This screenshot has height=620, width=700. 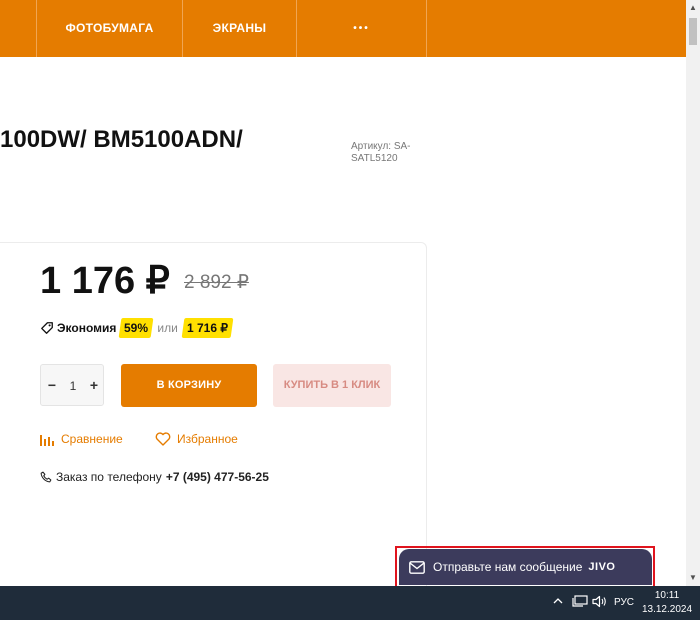 I want to click on savings-percent-badge: 59%, so click(x=136, y=328).